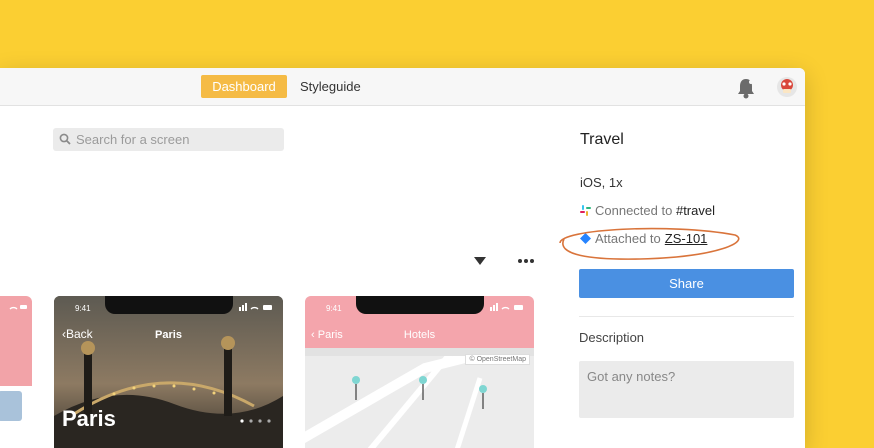  Describe the element at coordinates (686, 283) in the screenshot. I see `share-button: Share` at that location.